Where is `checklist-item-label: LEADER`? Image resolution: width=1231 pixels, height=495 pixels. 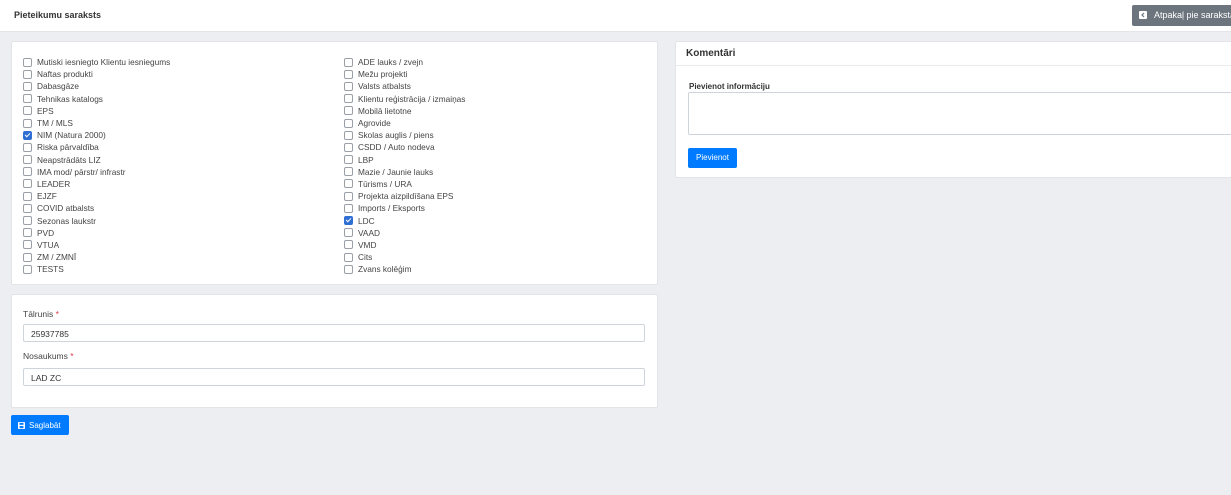
checklist-item-label: LEADER is located at coordinates (54, 183).